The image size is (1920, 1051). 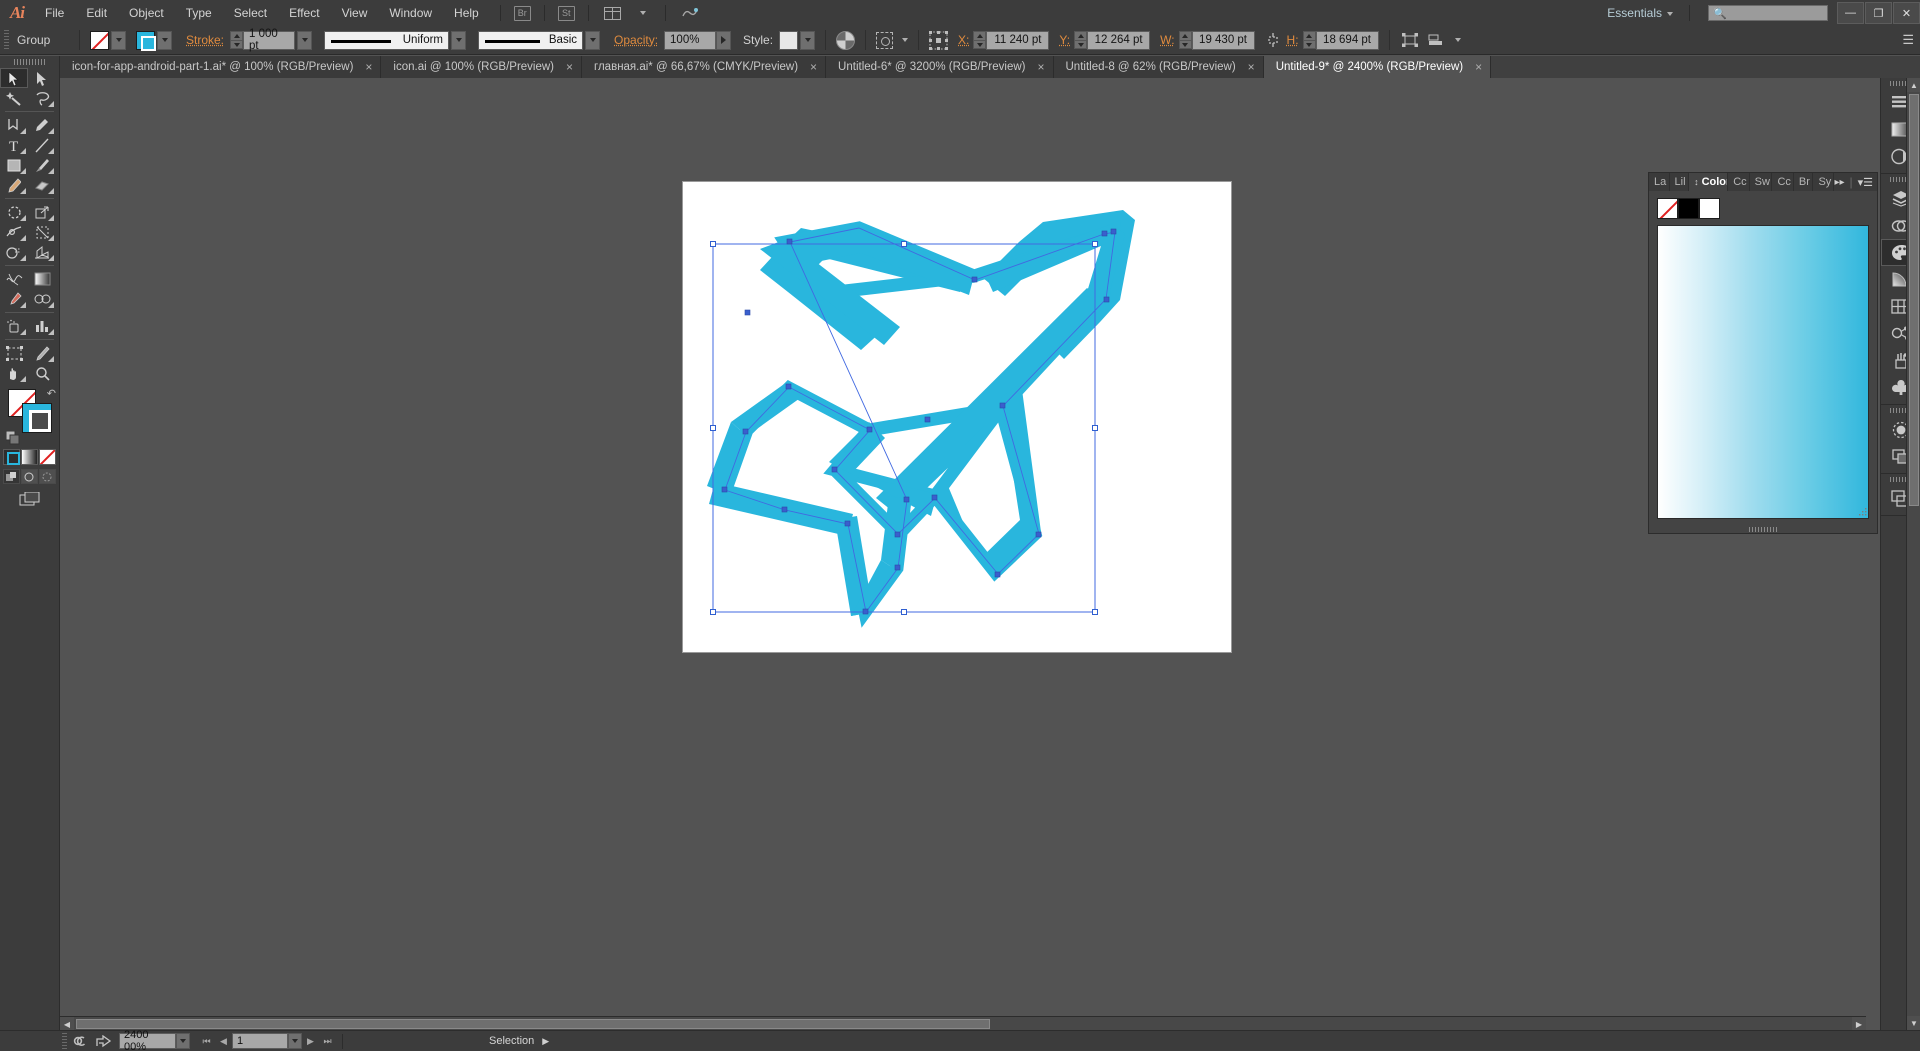 What do you see at coordinates (1768, 13) in the screenshot?
I see `search-input: 🔍` at bounding box center [1768, 13].